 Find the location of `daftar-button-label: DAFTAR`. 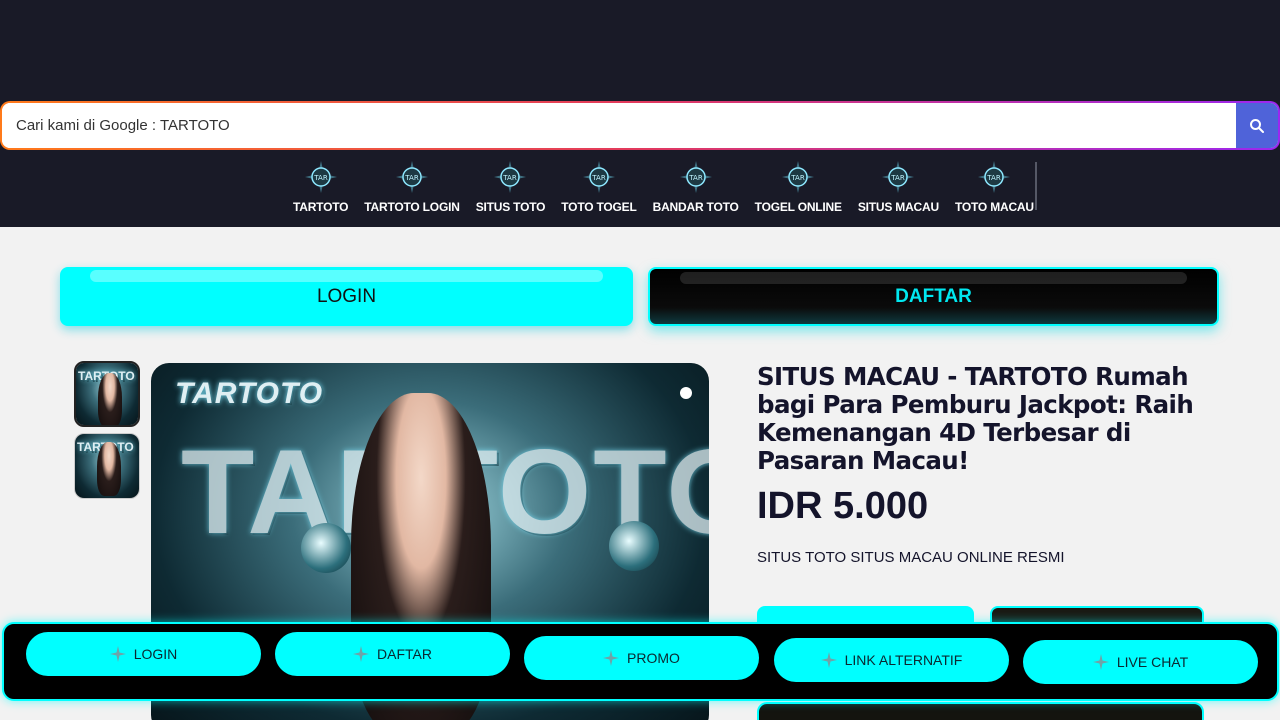

daftar-button-label: DAFTAR is located at coordinates (933, 296).